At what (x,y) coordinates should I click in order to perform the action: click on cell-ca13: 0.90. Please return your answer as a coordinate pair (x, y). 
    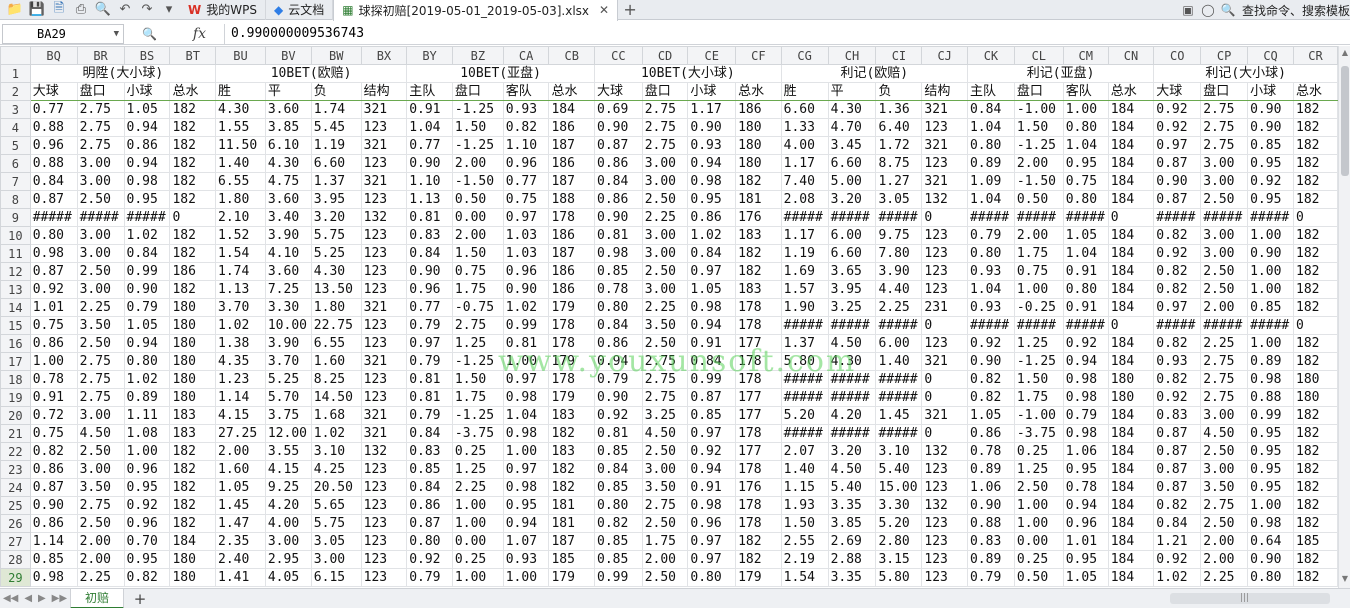
    Looking at the image, I should click on (526, 289).